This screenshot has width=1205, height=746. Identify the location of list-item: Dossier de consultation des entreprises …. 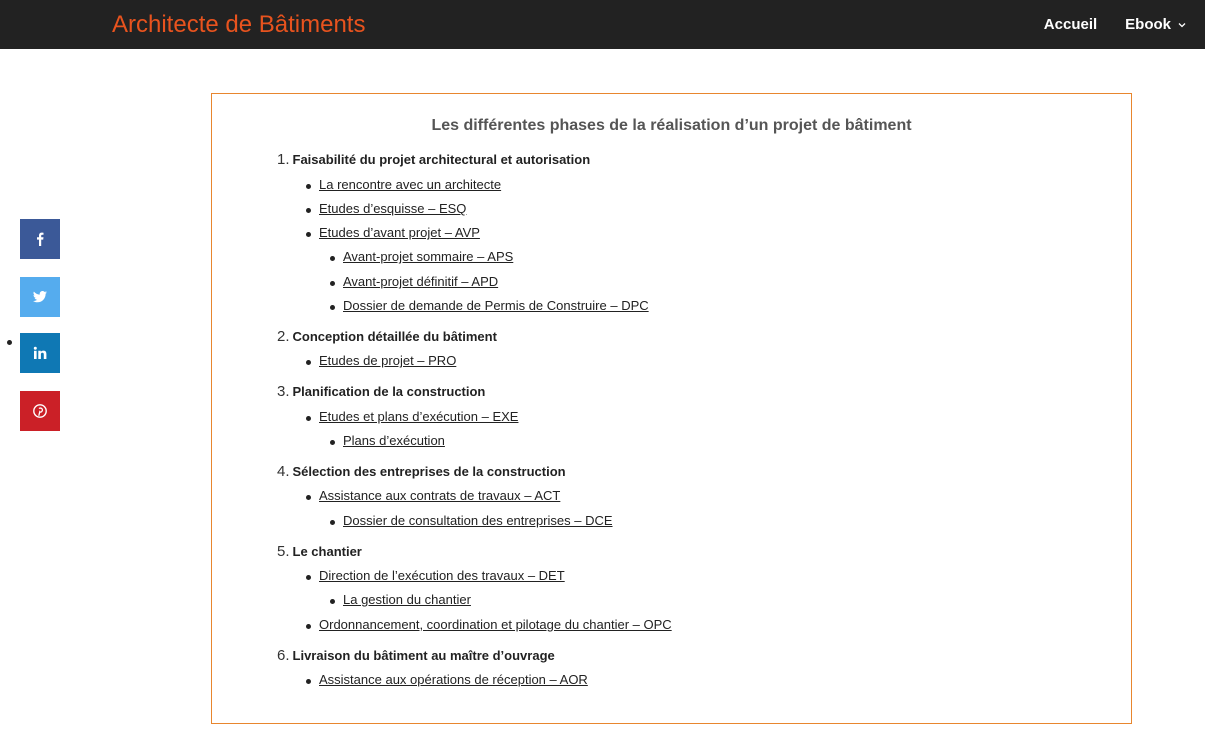
(471, 520).